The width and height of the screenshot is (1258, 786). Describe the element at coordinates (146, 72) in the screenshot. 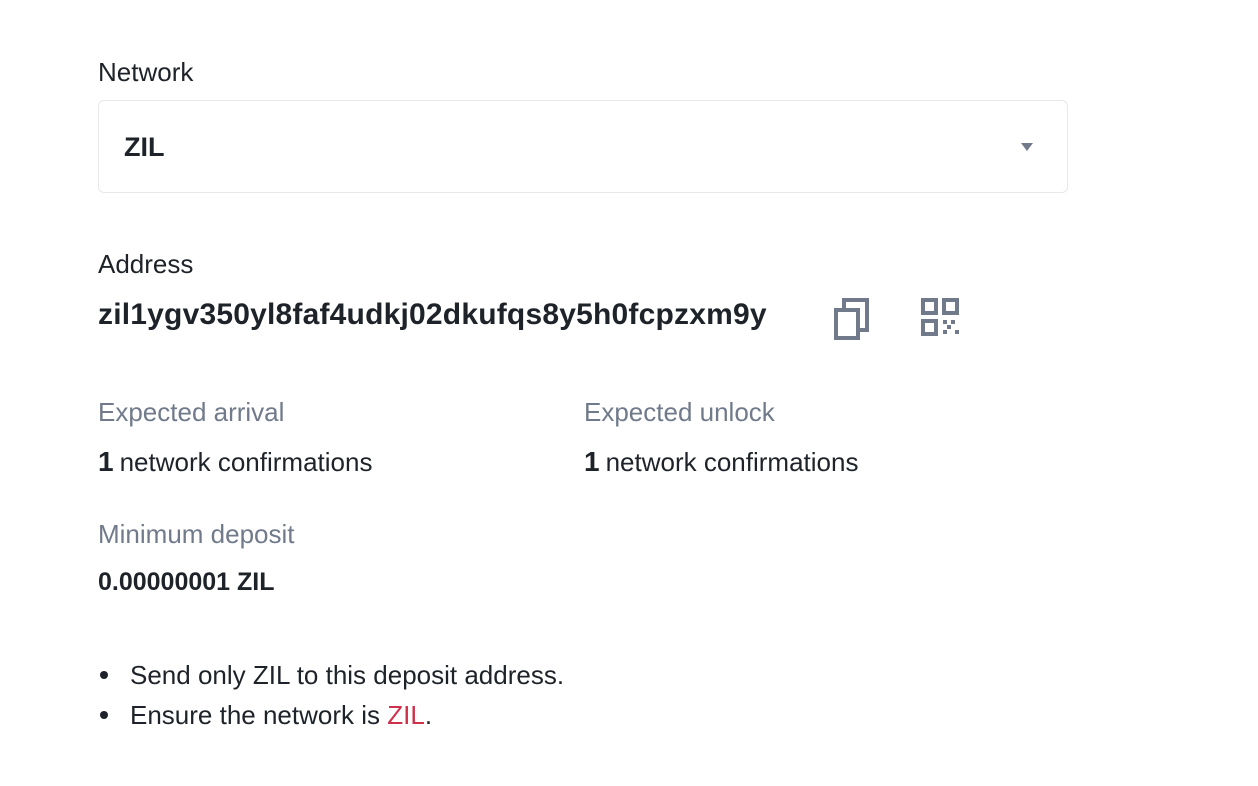

I see `network-label: Network` at that location.